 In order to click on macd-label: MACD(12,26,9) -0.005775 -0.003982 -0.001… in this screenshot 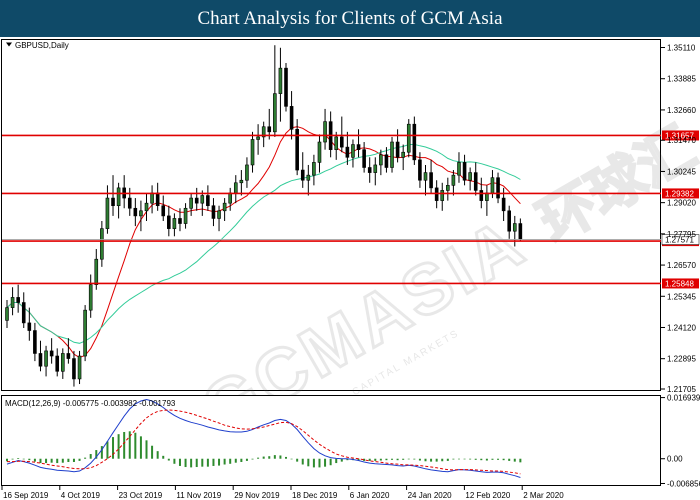, I will do `click(90, 403)`.